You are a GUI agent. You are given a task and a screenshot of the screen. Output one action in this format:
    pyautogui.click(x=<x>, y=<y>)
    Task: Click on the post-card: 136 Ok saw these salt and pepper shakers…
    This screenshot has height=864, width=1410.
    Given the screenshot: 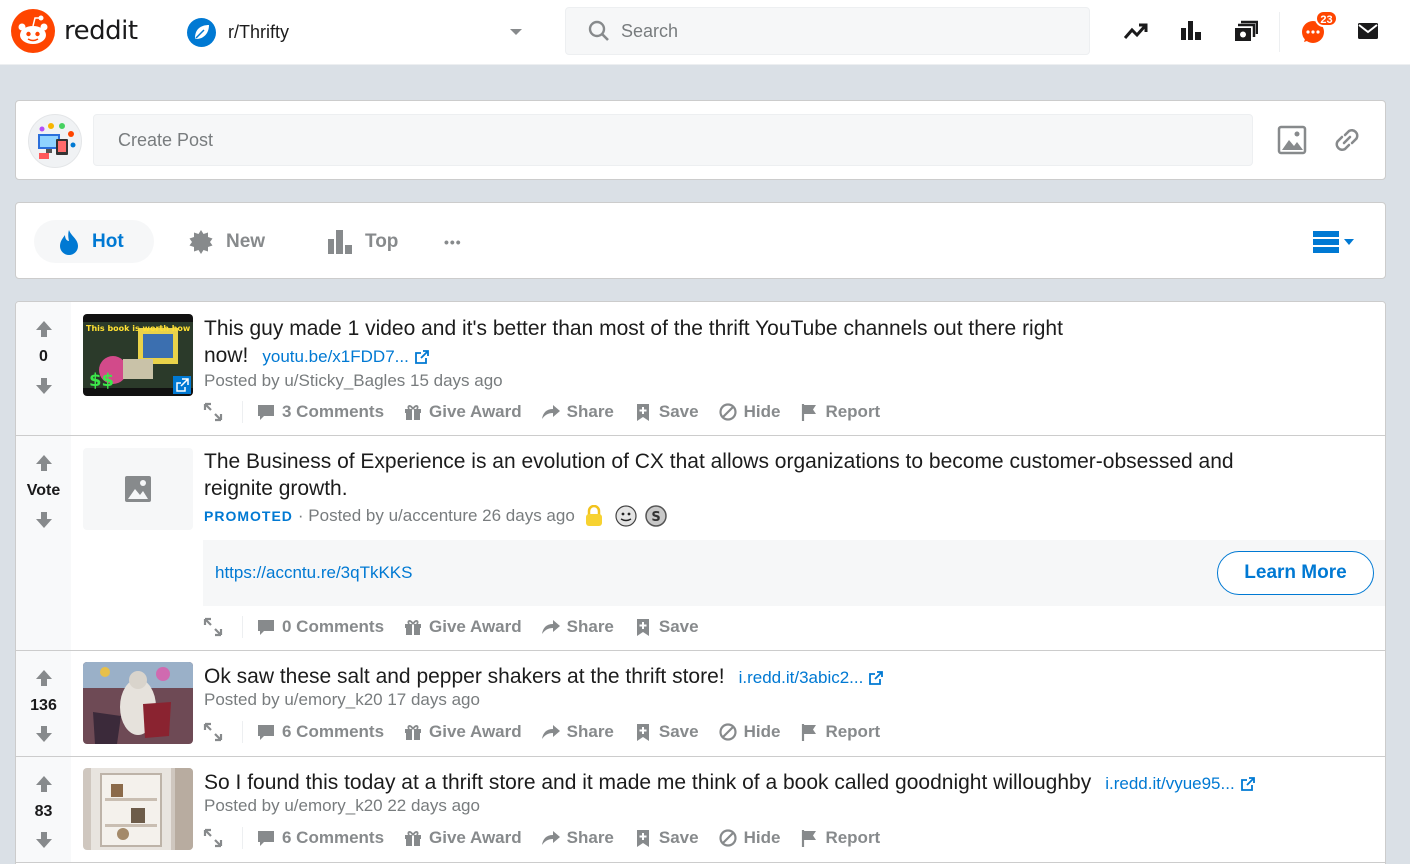 What is the action you would take?
    pyautogui.click(x=700, y=704)
    